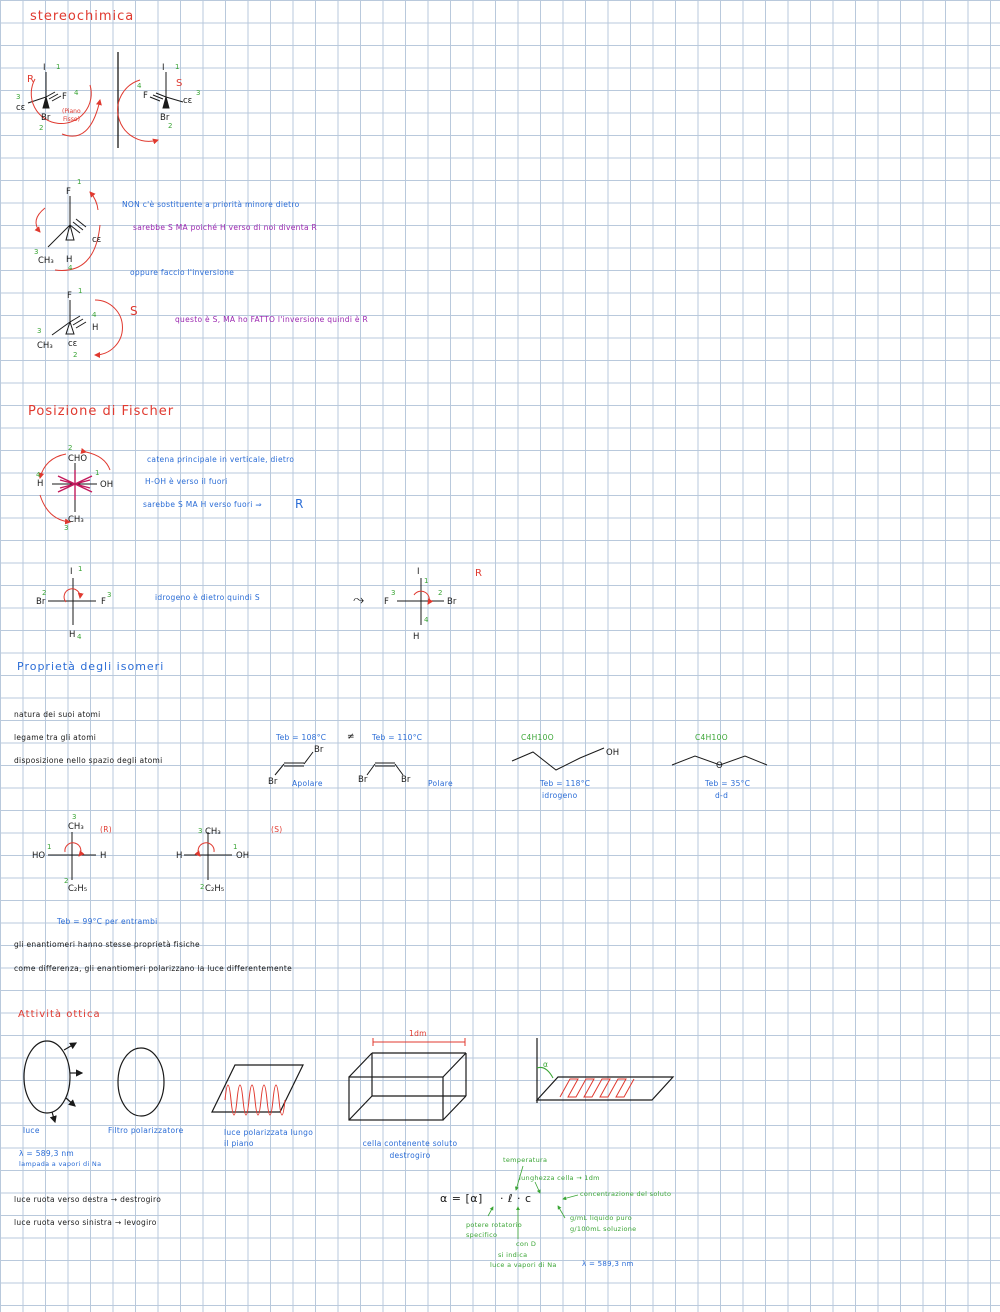 The width and height of the screenshot is (1000, 1312). I want to click on light-source, so click(53, 1082).